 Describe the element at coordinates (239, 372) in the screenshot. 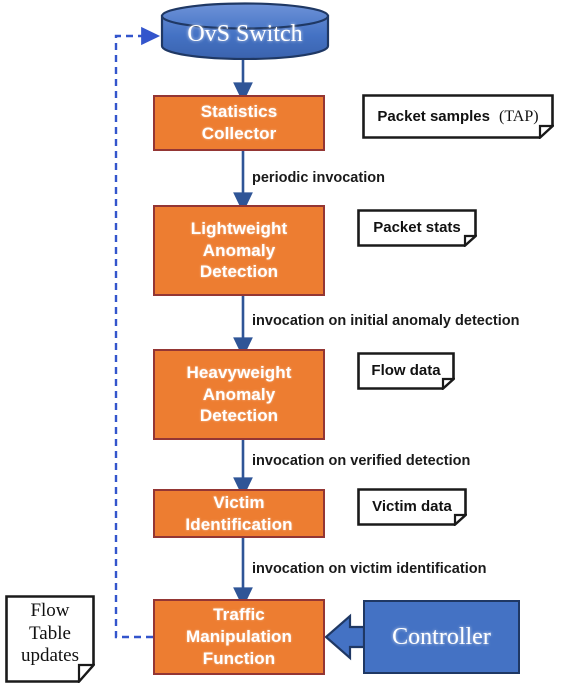

I see `node-heavyweight-anomaly-detection-line1: Heavyweight` at that location.